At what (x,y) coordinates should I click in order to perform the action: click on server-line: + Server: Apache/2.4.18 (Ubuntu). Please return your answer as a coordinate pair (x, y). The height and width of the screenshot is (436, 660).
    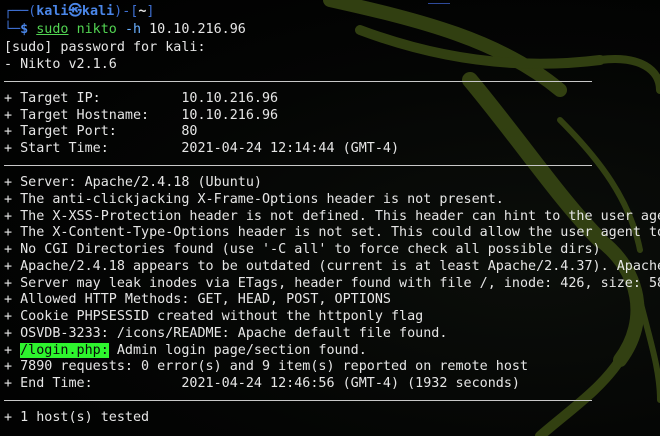
    Looking at the image, I should click on (133, 182).